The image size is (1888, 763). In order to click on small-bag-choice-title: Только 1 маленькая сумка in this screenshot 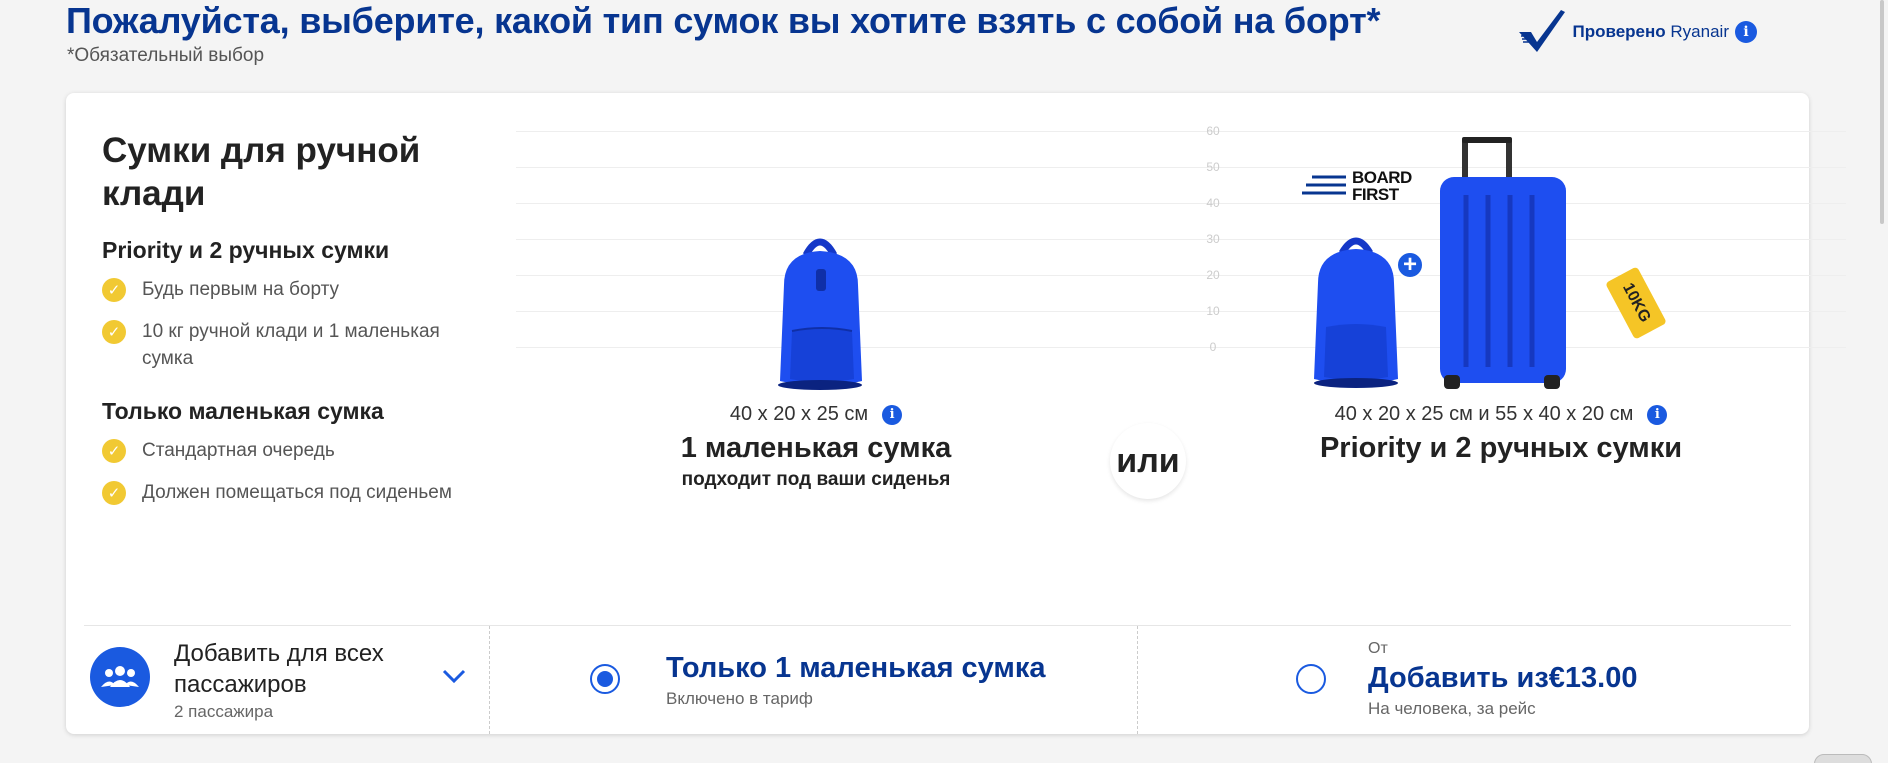, I will do `click(856, 668)`.